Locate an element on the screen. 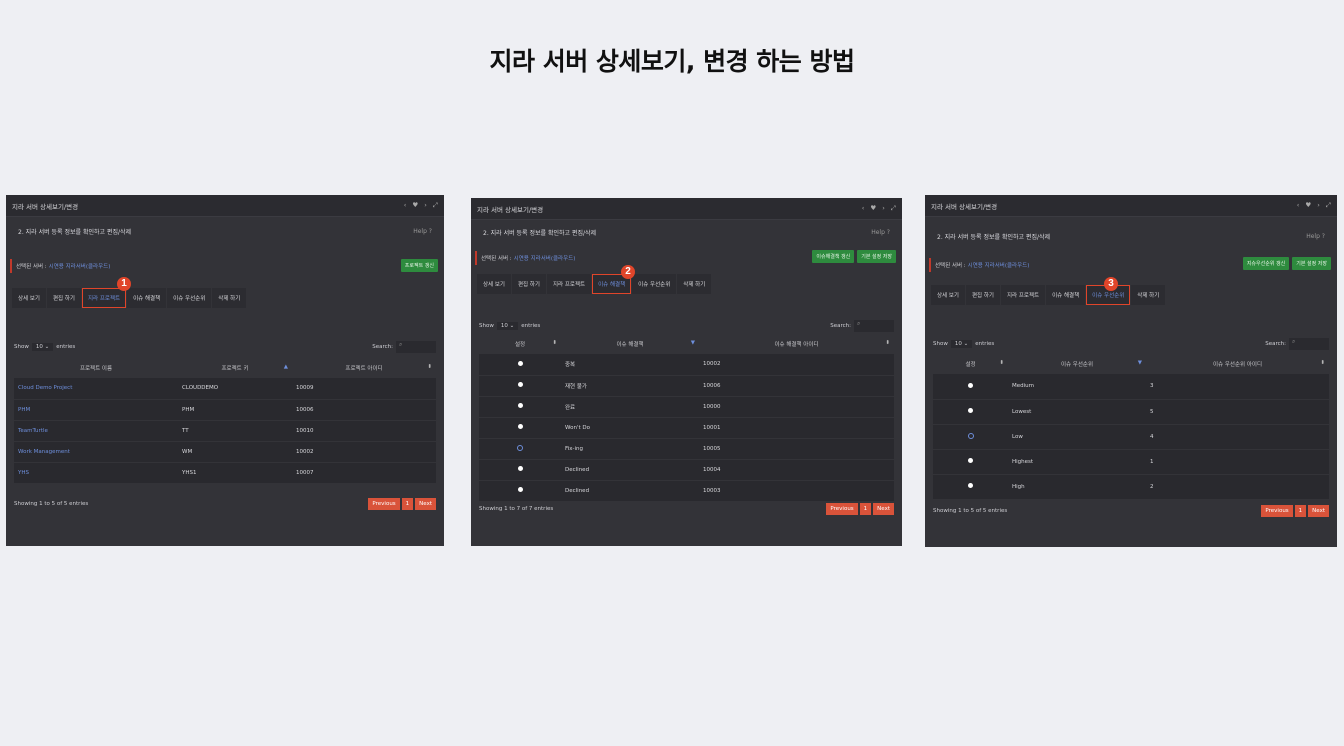  table-row: 중복 10002 is located at coordinates (686, 365).